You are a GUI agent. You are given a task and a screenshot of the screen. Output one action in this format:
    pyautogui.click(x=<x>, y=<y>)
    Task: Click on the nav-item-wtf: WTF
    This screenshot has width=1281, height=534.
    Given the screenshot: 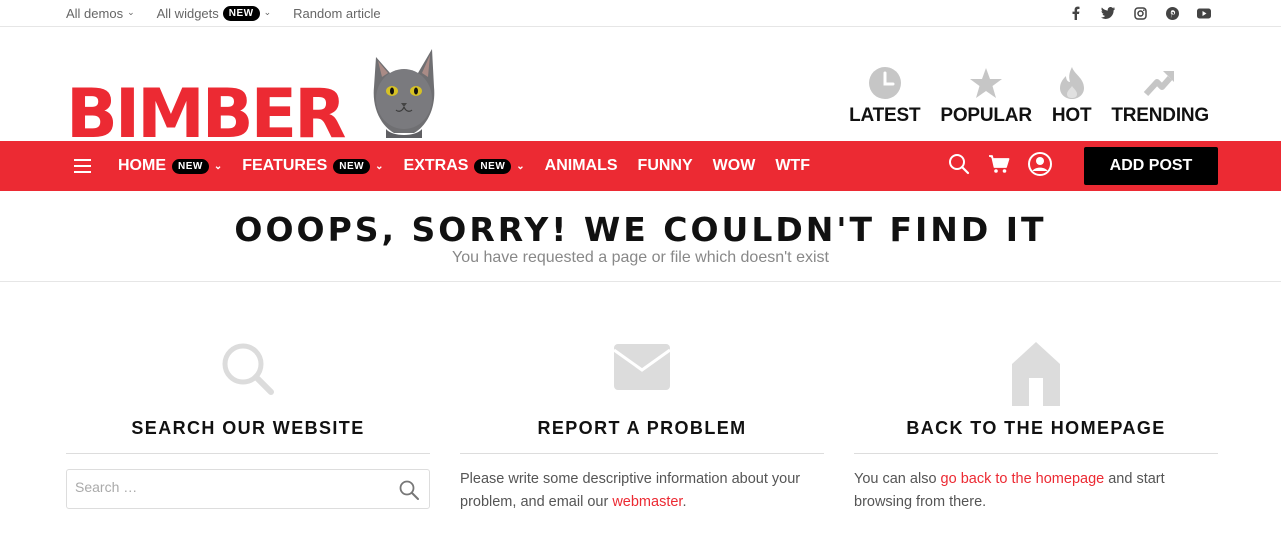 What is the action you would take?
    pyautogui.click(x=792, y=166)
    